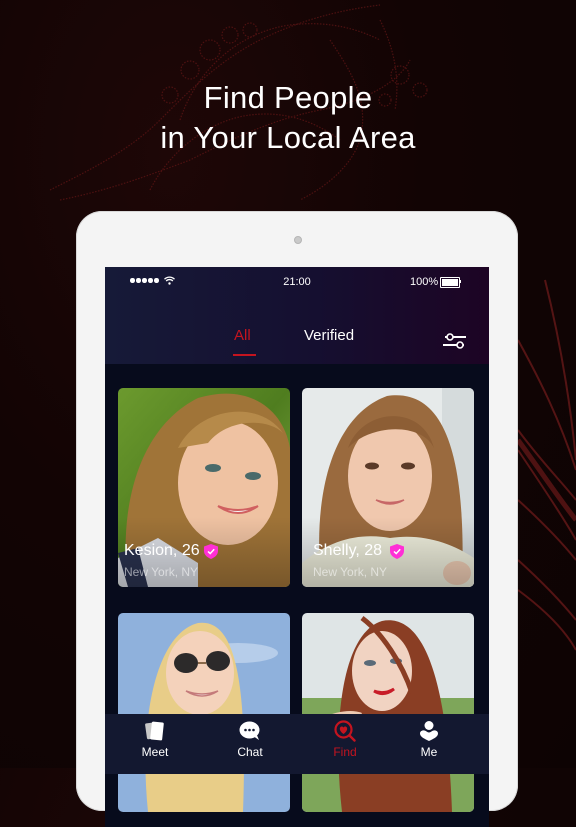 Image resolution: width=576 pixels, height=827 pixels. Describe the element at coordinates (297, 744) in the screenshot. I see `bottom-tab-bar: Meet Chat Find Me` at that location.